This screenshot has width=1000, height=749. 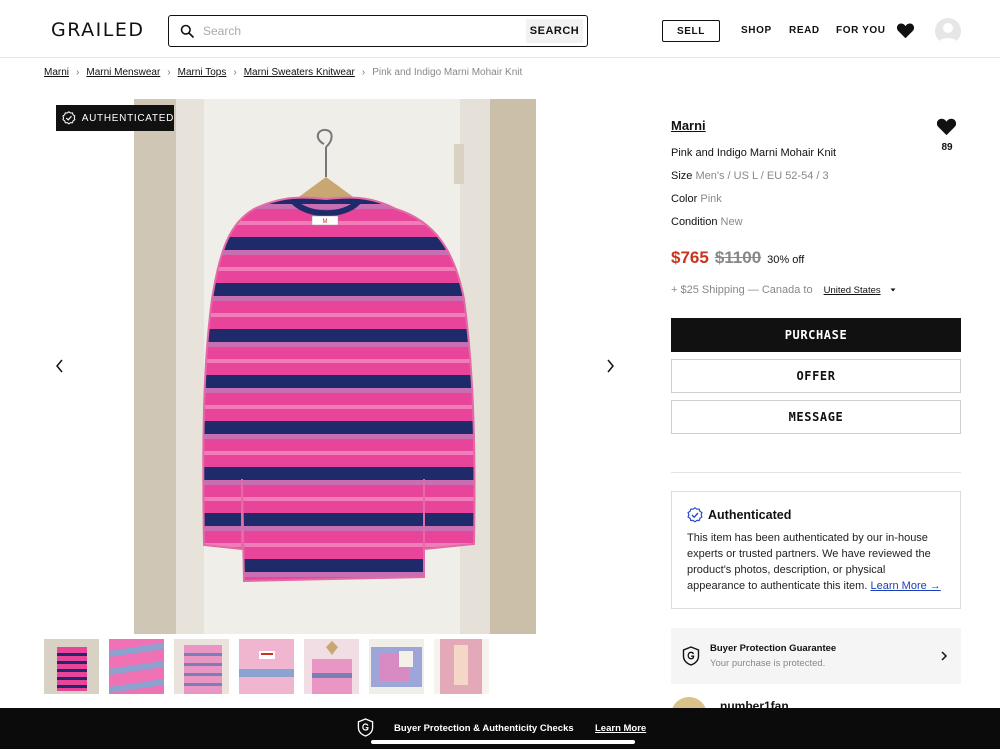 What do you see at coordinates (948, 33) in the screenshot?
I see `avatar-person-icon` at bounding box center [948, 33].